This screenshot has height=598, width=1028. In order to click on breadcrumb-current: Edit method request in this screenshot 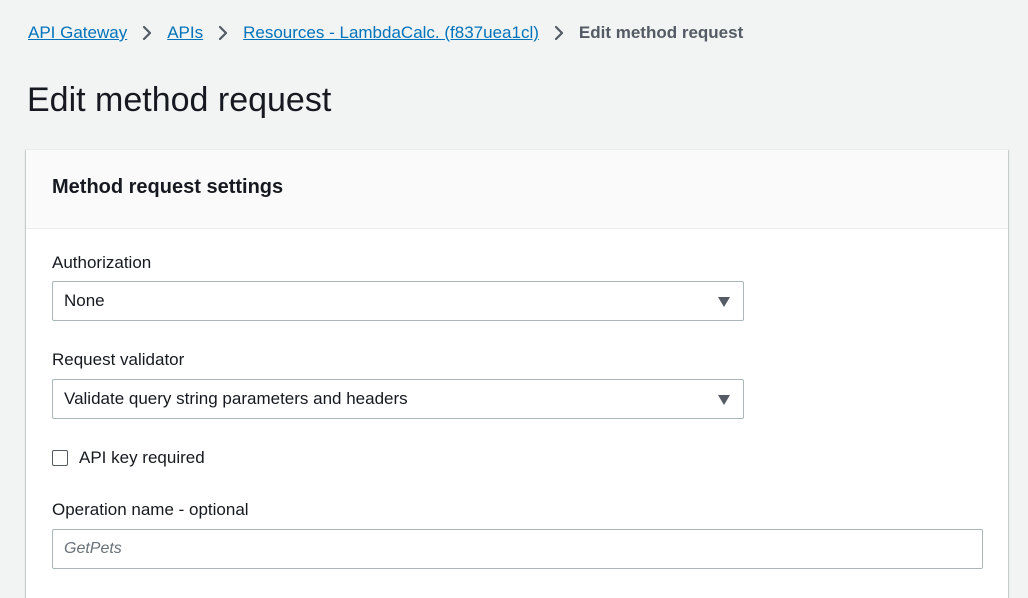, I will do `click(661, 32)`.